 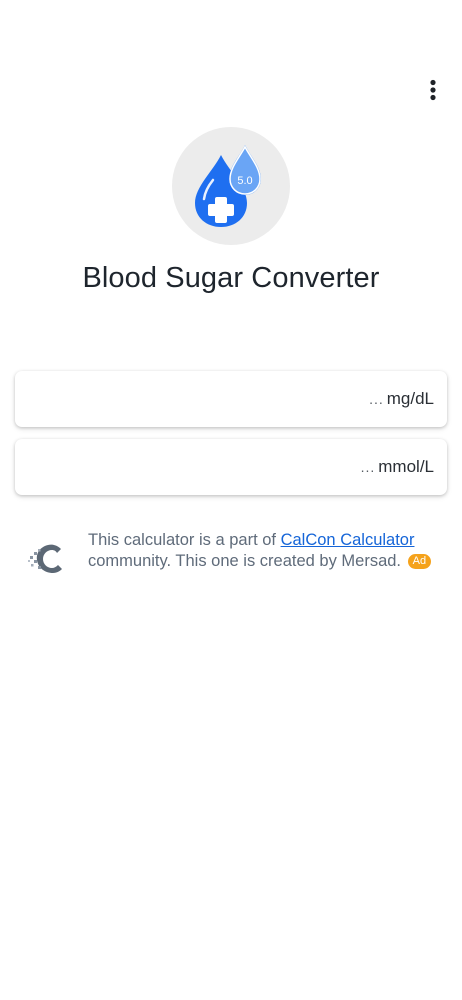 I want to click on blood-drop-plus-icon: 5.0, so click(x=228, y=186).